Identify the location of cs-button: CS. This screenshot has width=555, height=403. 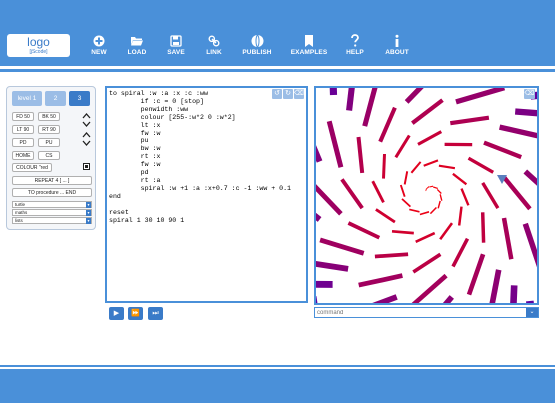
(49, 155).